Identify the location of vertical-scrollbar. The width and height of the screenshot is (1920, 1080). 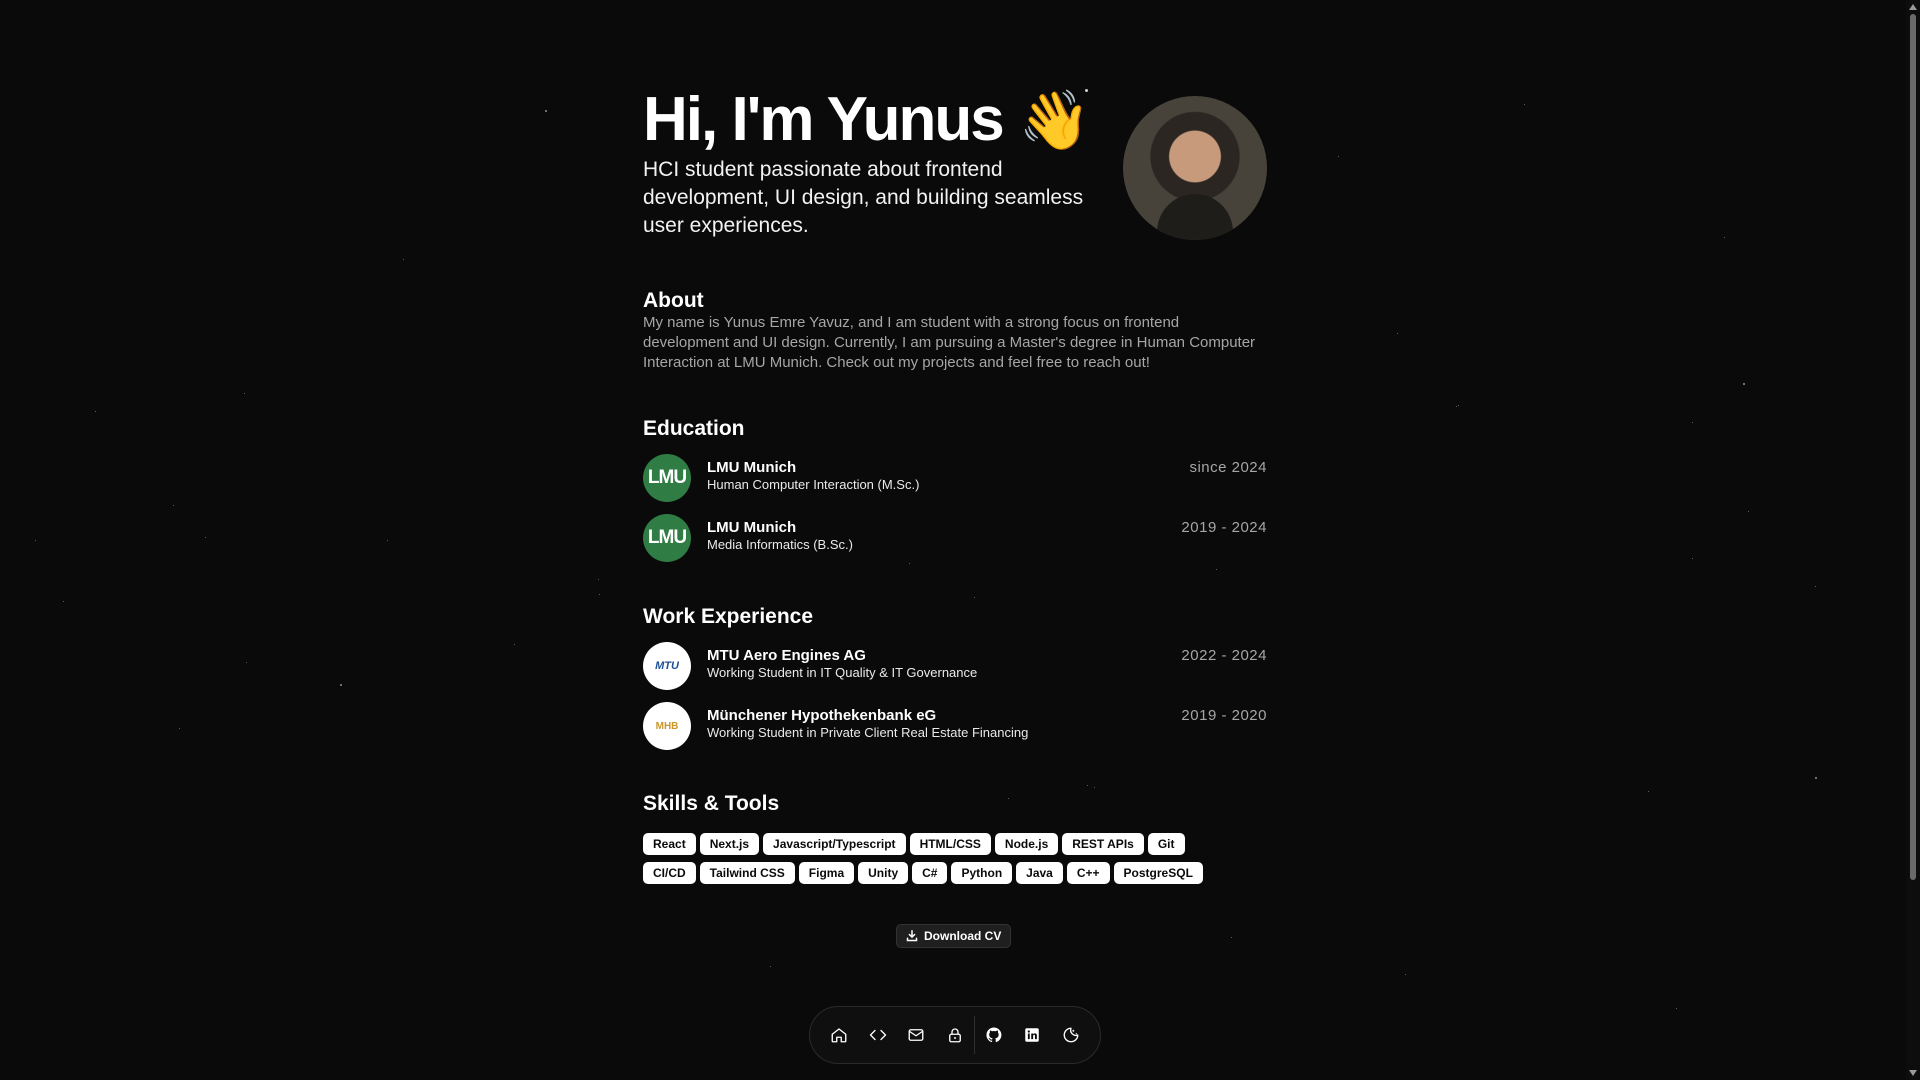
(1913, 540).